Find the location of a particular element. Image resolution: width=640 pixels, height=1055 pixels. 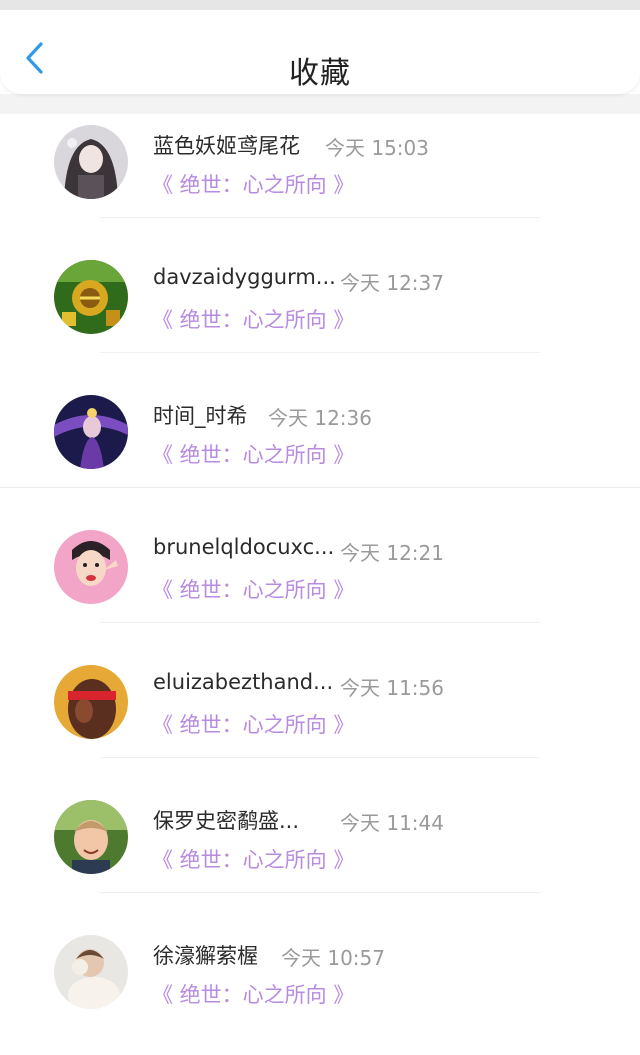

item-name: 蓝色妖姬鸢尾花 is located at coordinates (226, 146).